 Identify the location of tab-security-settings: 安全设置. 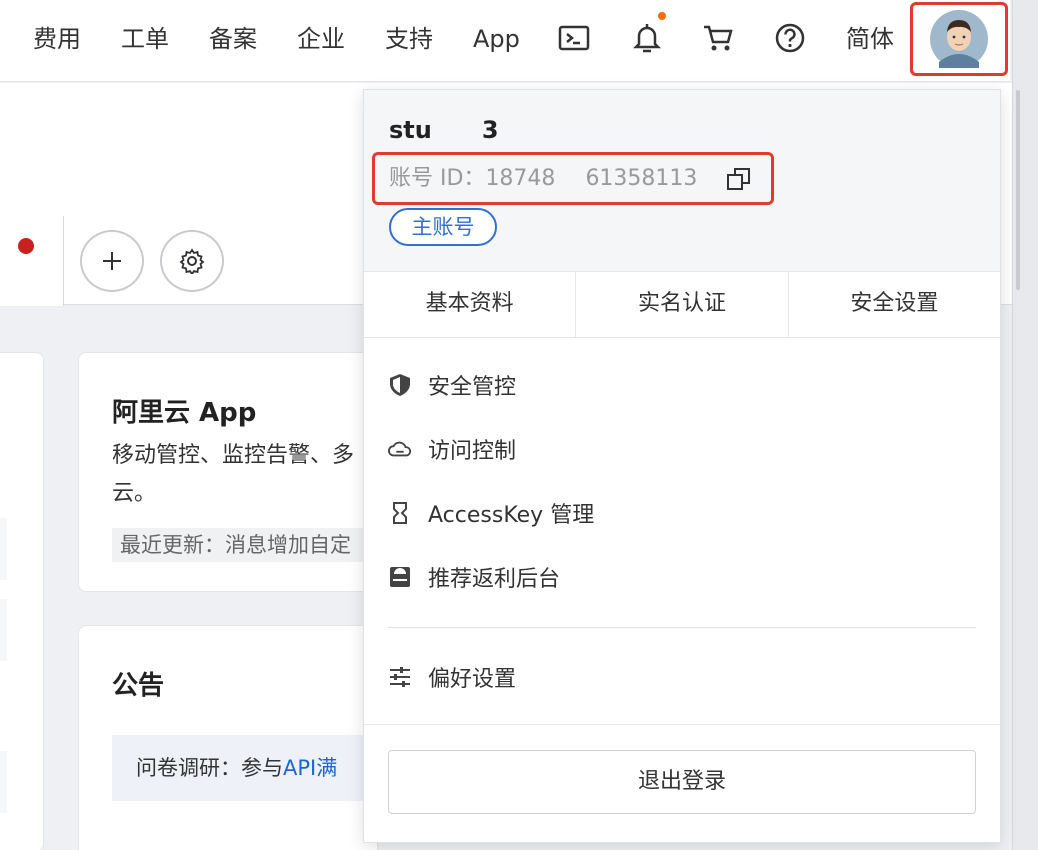
(894, 305).